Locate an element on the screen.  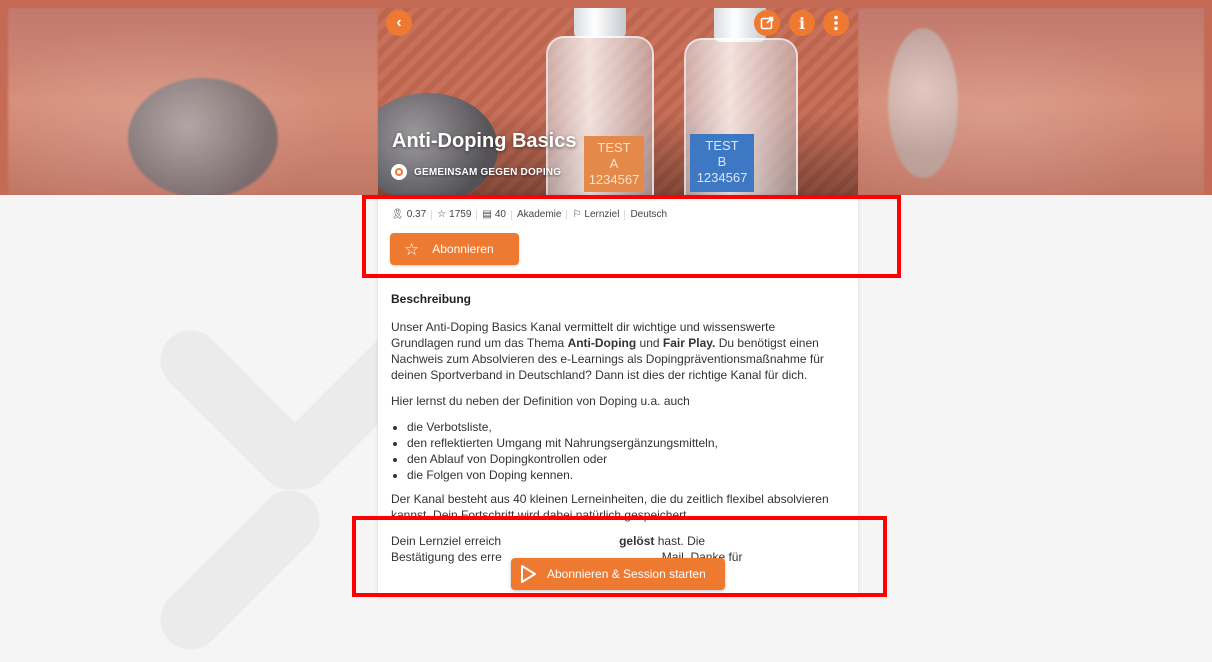
back-button: ‹ is located at coordinates (399, 23).